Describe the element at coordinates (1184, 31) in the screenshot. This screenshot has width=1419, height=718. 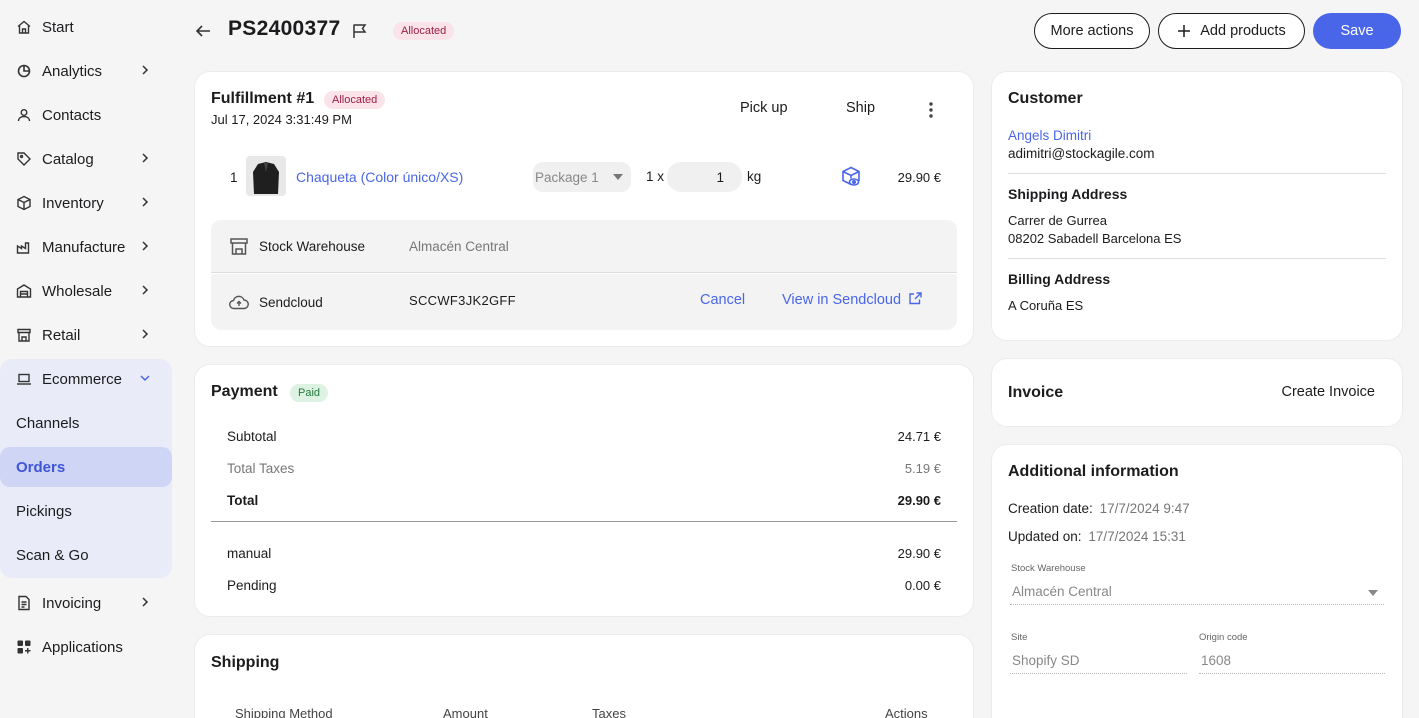
I see `plus-icon` at that location.